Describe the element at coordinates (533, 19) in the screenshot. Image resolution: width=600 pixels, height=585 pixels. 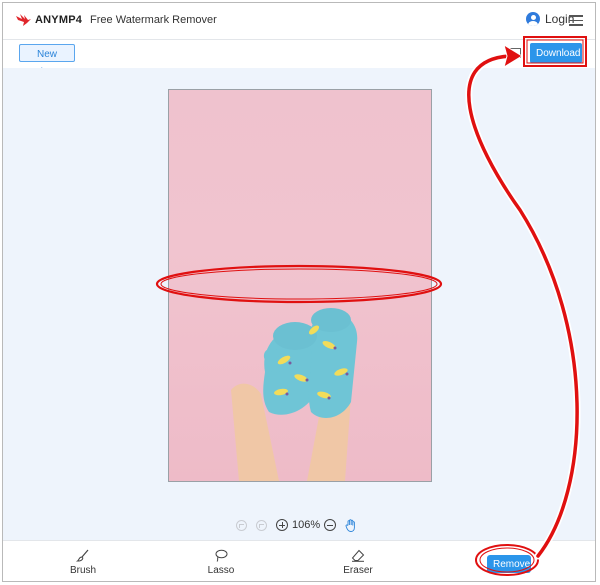
I see `user-icon` at that location.